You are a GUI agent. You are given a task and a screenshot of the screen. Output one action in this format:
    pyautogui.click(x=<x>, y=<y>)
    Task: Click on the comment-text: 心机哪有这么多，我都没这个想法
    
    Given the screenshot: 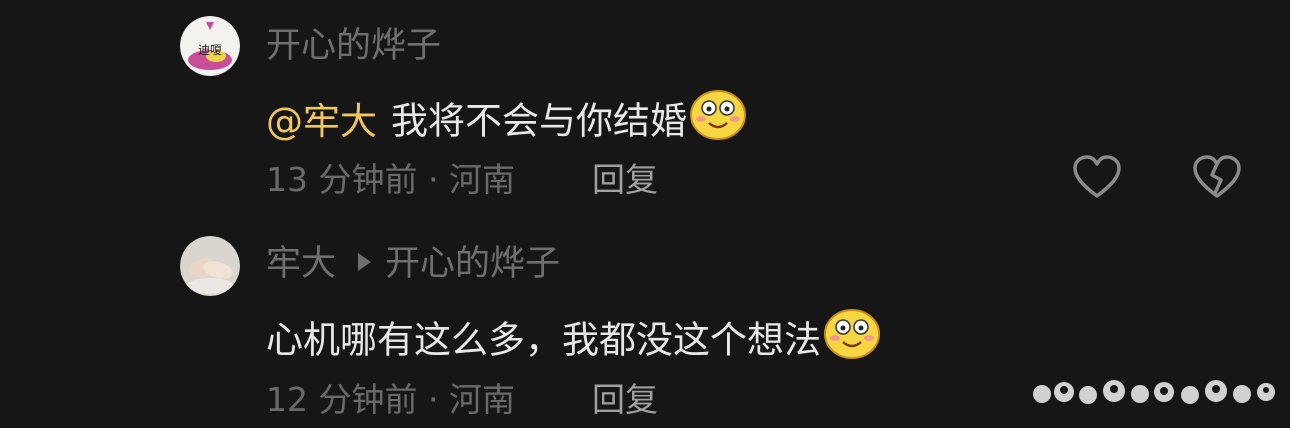 What is the action you would take?
    pyautogui.click(x=543, y=340)
    